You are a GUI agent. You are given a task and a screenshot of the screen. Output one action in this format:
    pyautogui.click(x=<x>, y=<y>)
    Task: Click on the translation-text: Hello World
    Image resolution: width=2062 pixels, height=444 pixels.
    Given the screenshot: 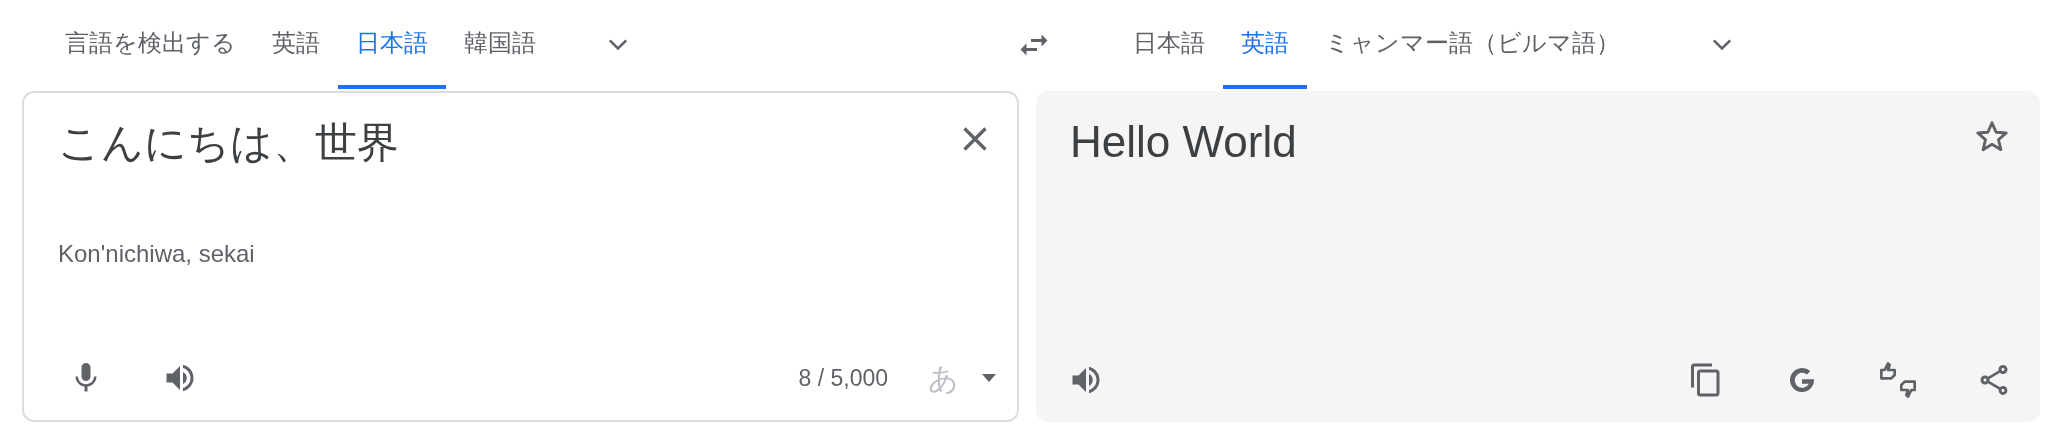 What is the action you would take?
    pyautogui.click(x=1183, y=142)
    